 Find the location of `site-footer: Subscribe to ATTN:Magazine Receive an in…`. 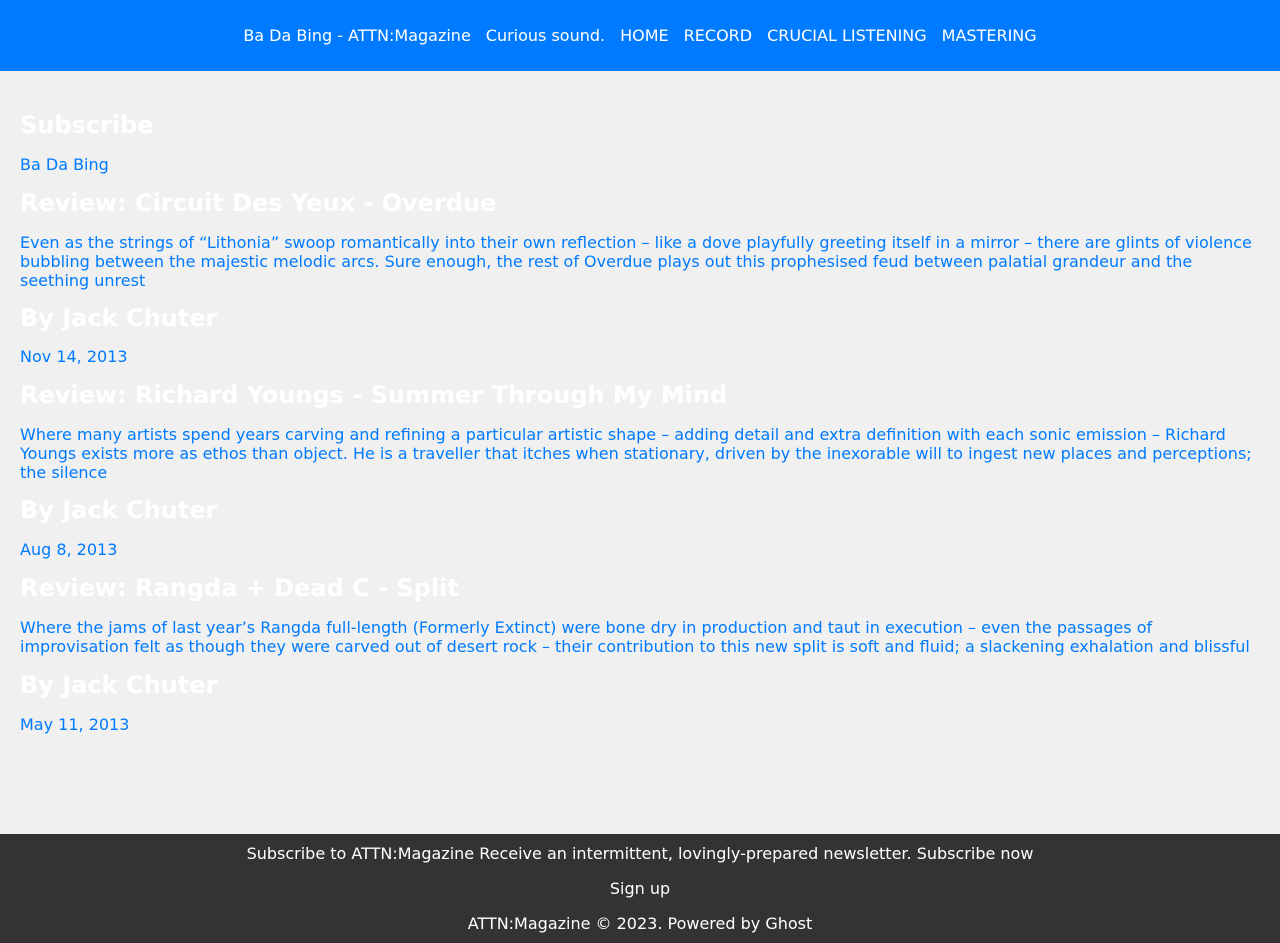

site-footer: Subscribe to ATTN:Magazine Receive an in… is located at coordinates (640, 888).